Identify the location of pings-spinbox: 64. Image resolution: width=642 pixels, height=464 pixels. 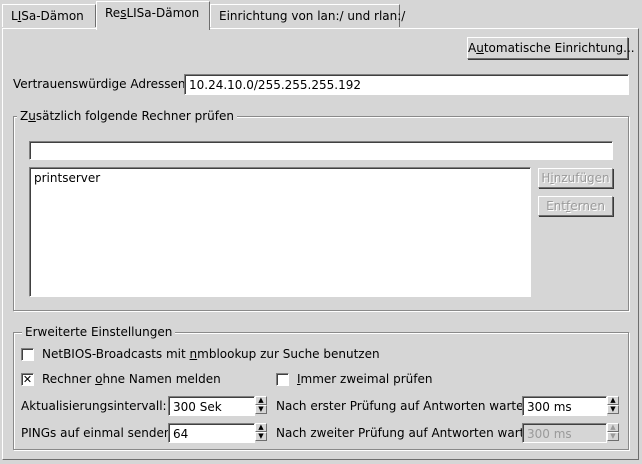
(211, 433).